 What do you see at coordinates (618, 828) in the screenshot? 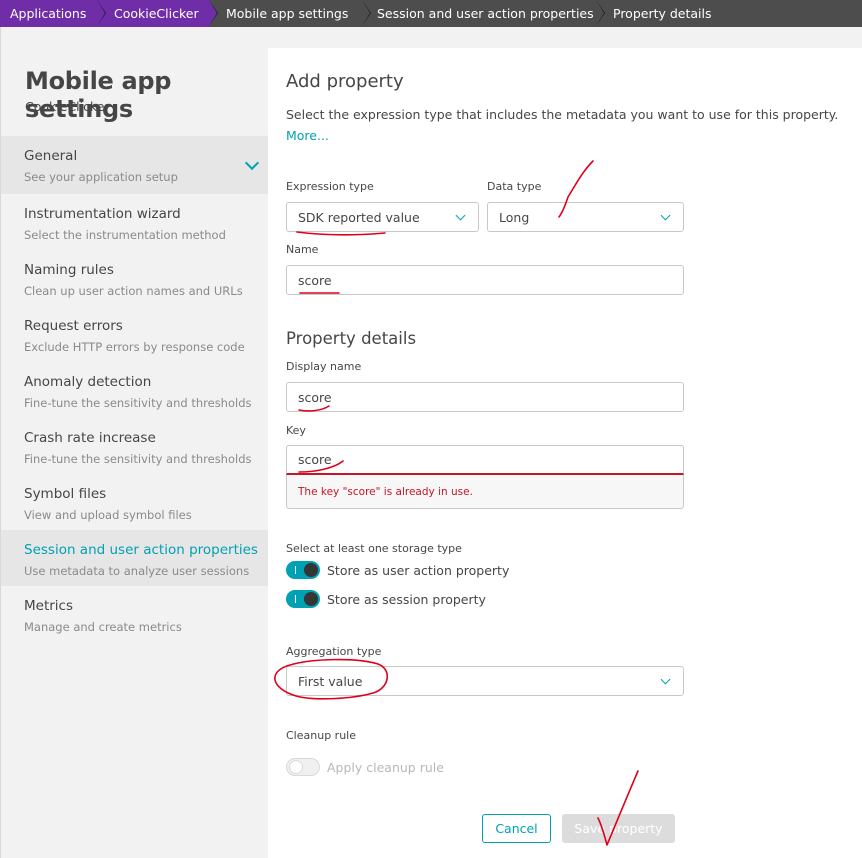
I see `save-property-button: Save property` at bounding box center [618, 828].